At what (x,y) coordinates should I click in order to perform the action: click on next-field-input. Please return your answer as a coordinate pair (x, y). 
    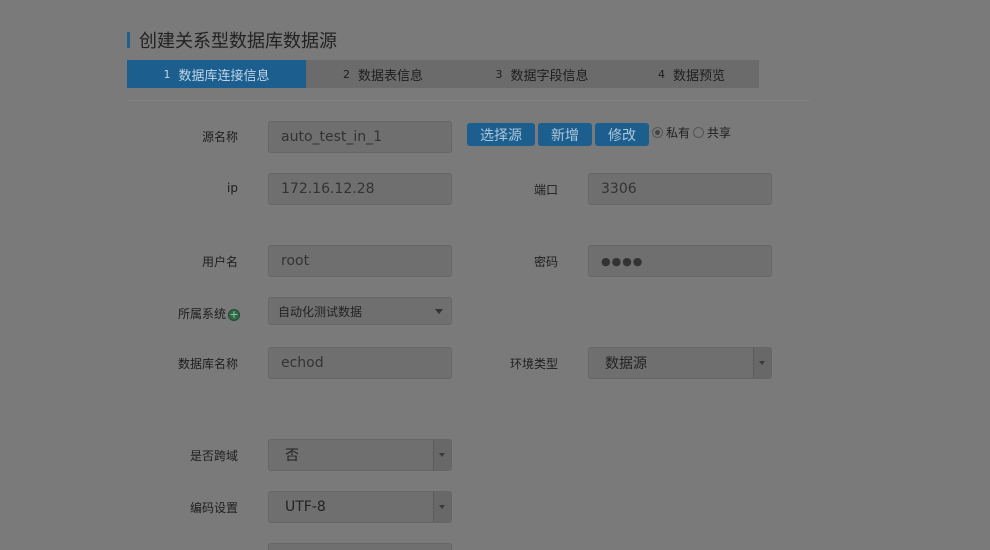
    Looking at the image, I should click on (360, 546).